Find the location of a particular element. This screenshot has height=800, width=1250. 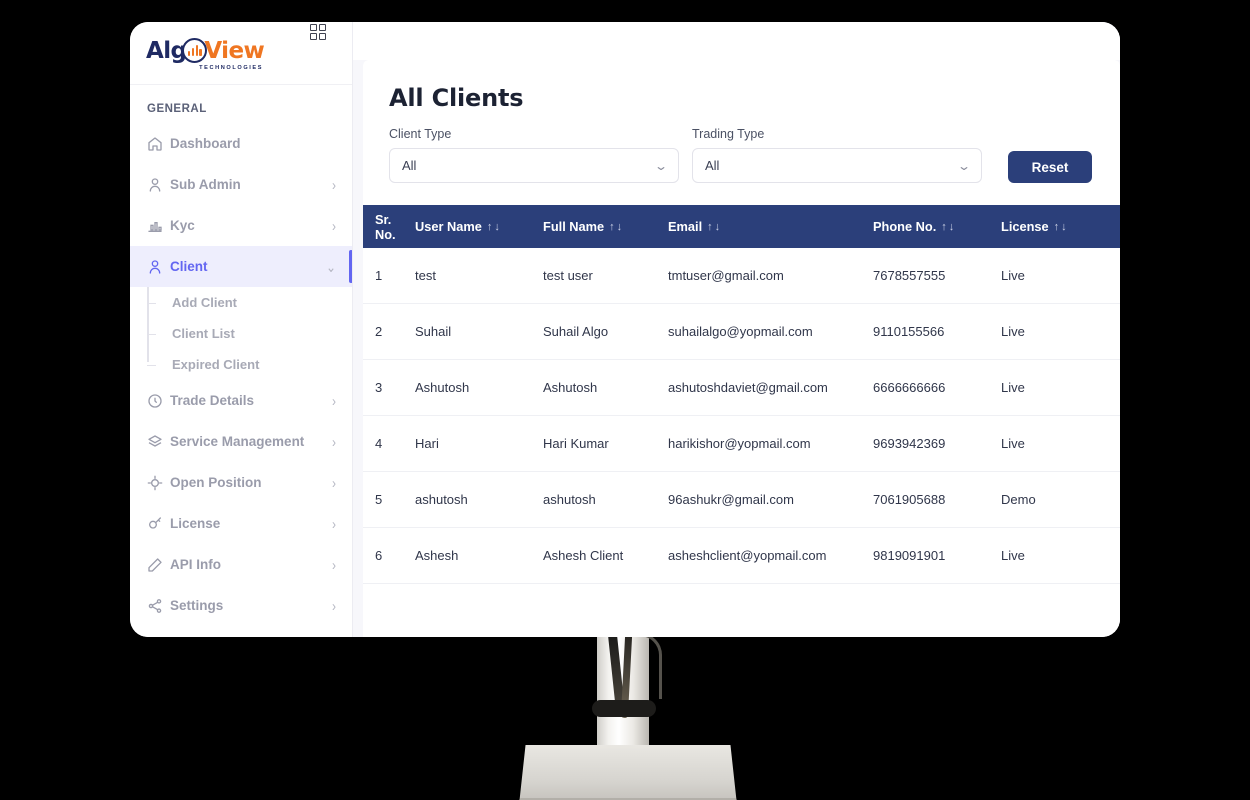

trading-type-select: All ⌄ is located at coordinates (837, 165).